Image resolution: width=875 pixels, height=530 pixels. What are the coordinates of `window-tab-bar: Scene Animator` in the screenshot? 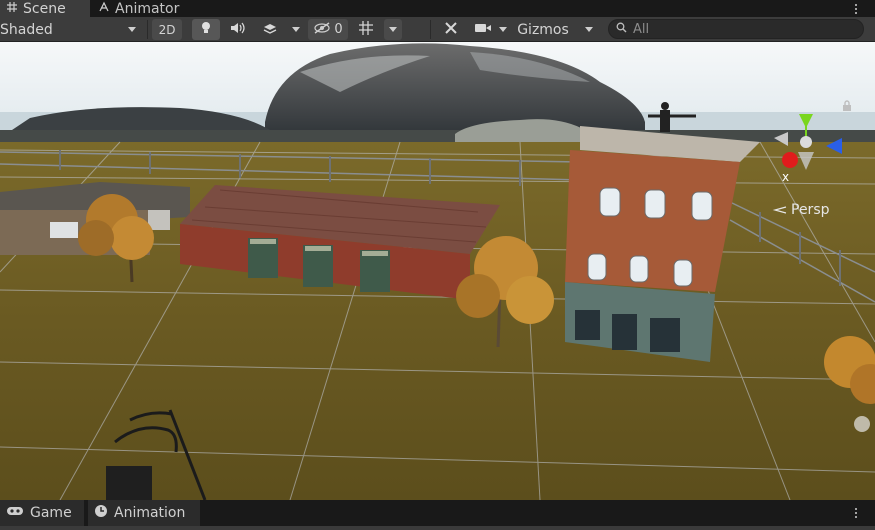 It's located at (437, 8).